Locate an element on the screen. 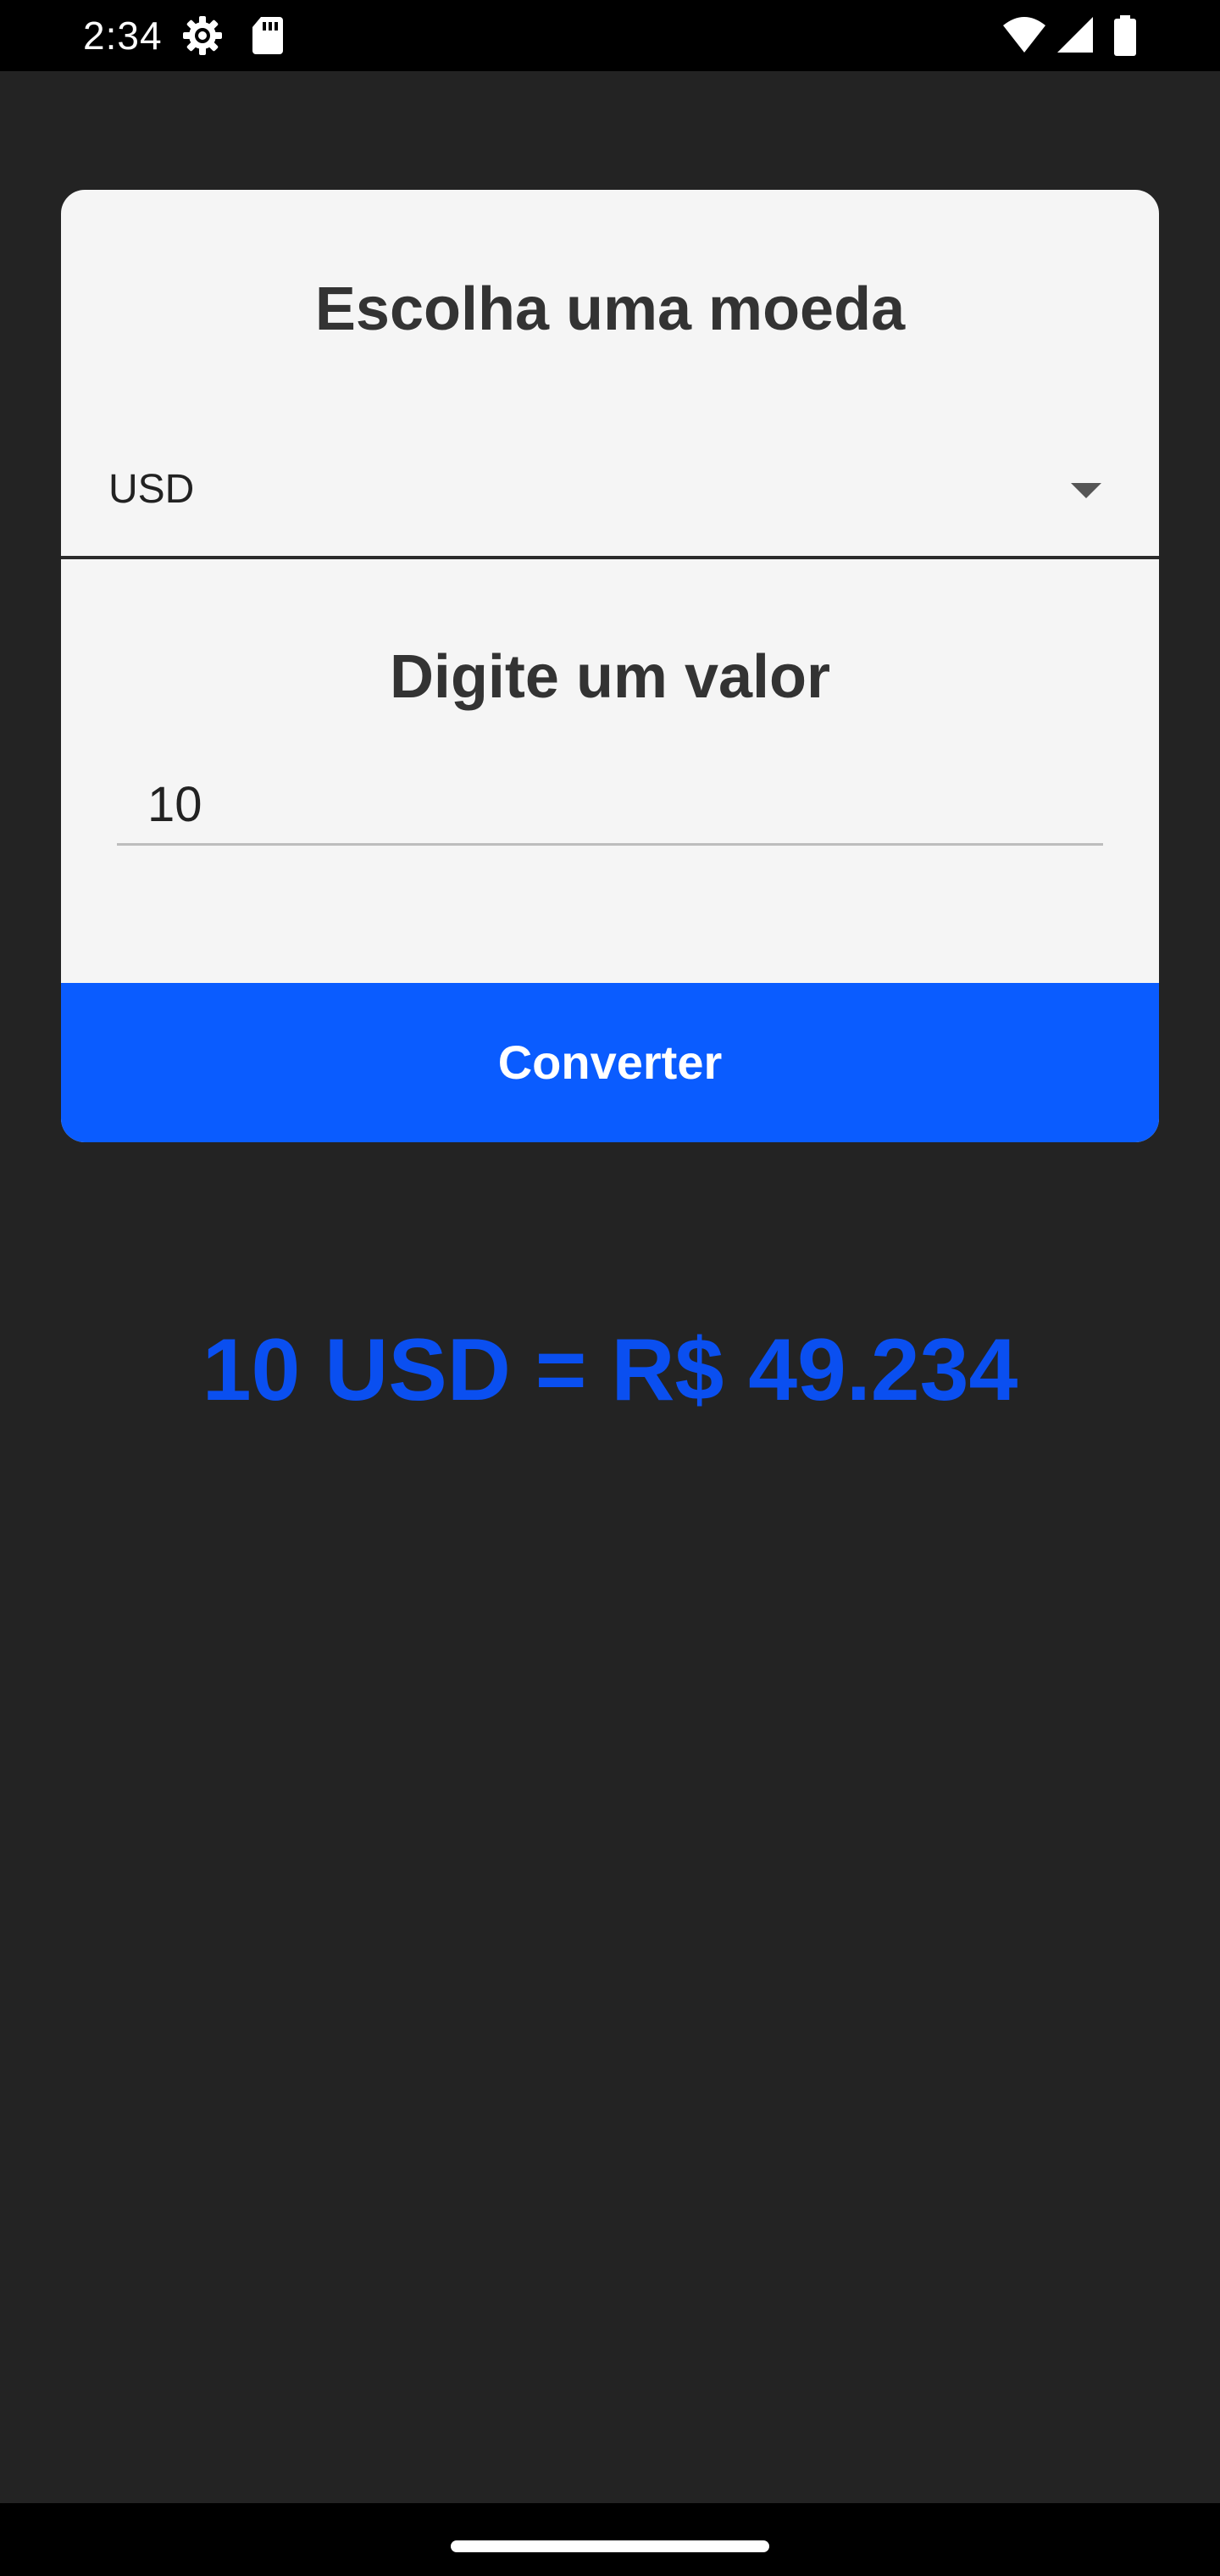 The image size is (1220, 2576). navigation-bar is located at coordinates (610, 2539).